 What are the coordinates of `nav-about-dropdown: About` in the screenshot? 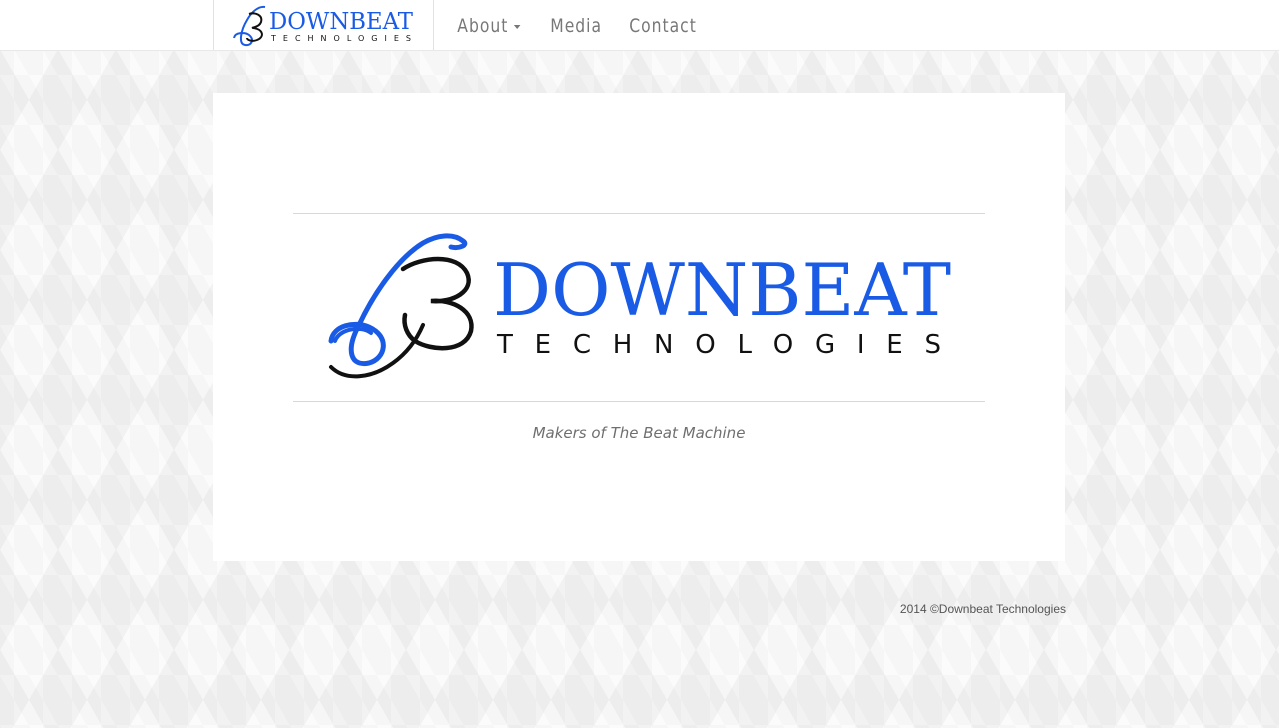 It's located at (489, 25).